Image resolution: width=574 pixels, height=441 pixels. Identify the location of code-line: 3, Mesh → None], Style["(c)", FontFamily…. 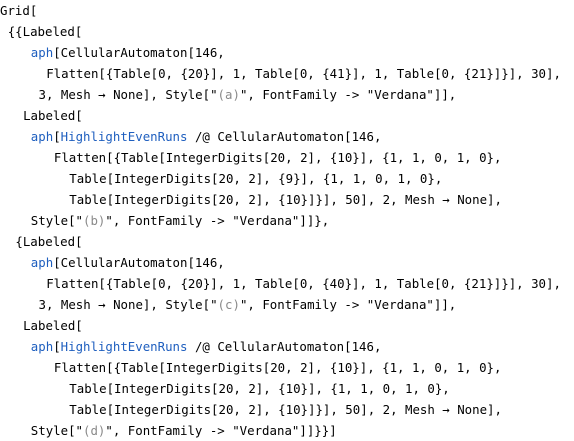
(248, 304).